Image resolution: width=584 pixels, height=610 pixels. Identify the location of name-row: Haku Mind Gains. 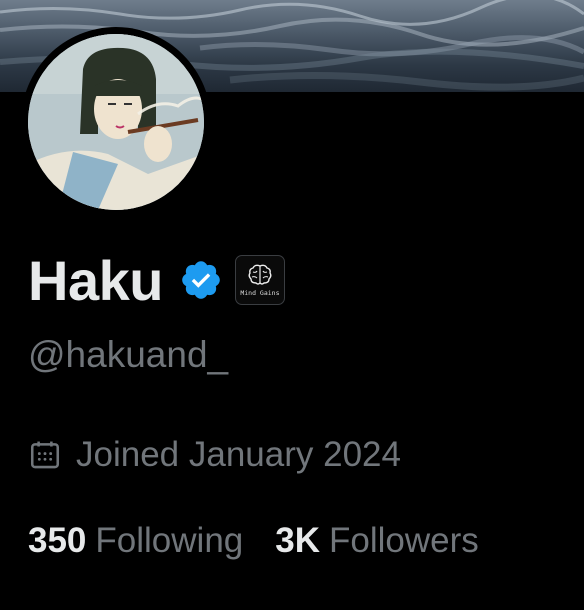
(156, 280).